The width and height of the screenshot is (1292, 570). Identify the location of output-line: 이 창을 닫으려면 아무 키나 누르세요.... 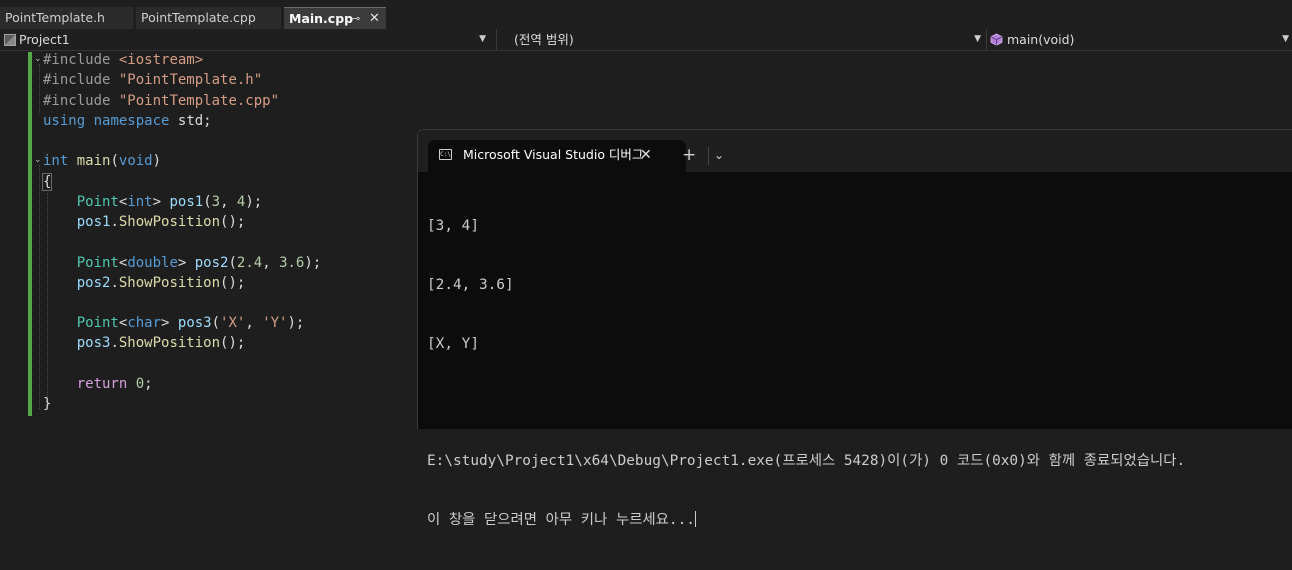
(857, 521).